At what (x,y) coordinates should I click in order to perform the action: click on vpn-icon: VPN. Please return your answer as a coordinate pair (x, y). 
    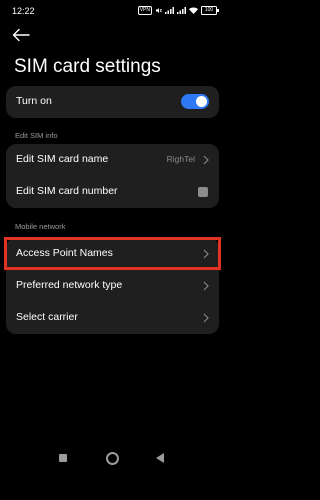
    Looking at the image, I should click on (144, 10).